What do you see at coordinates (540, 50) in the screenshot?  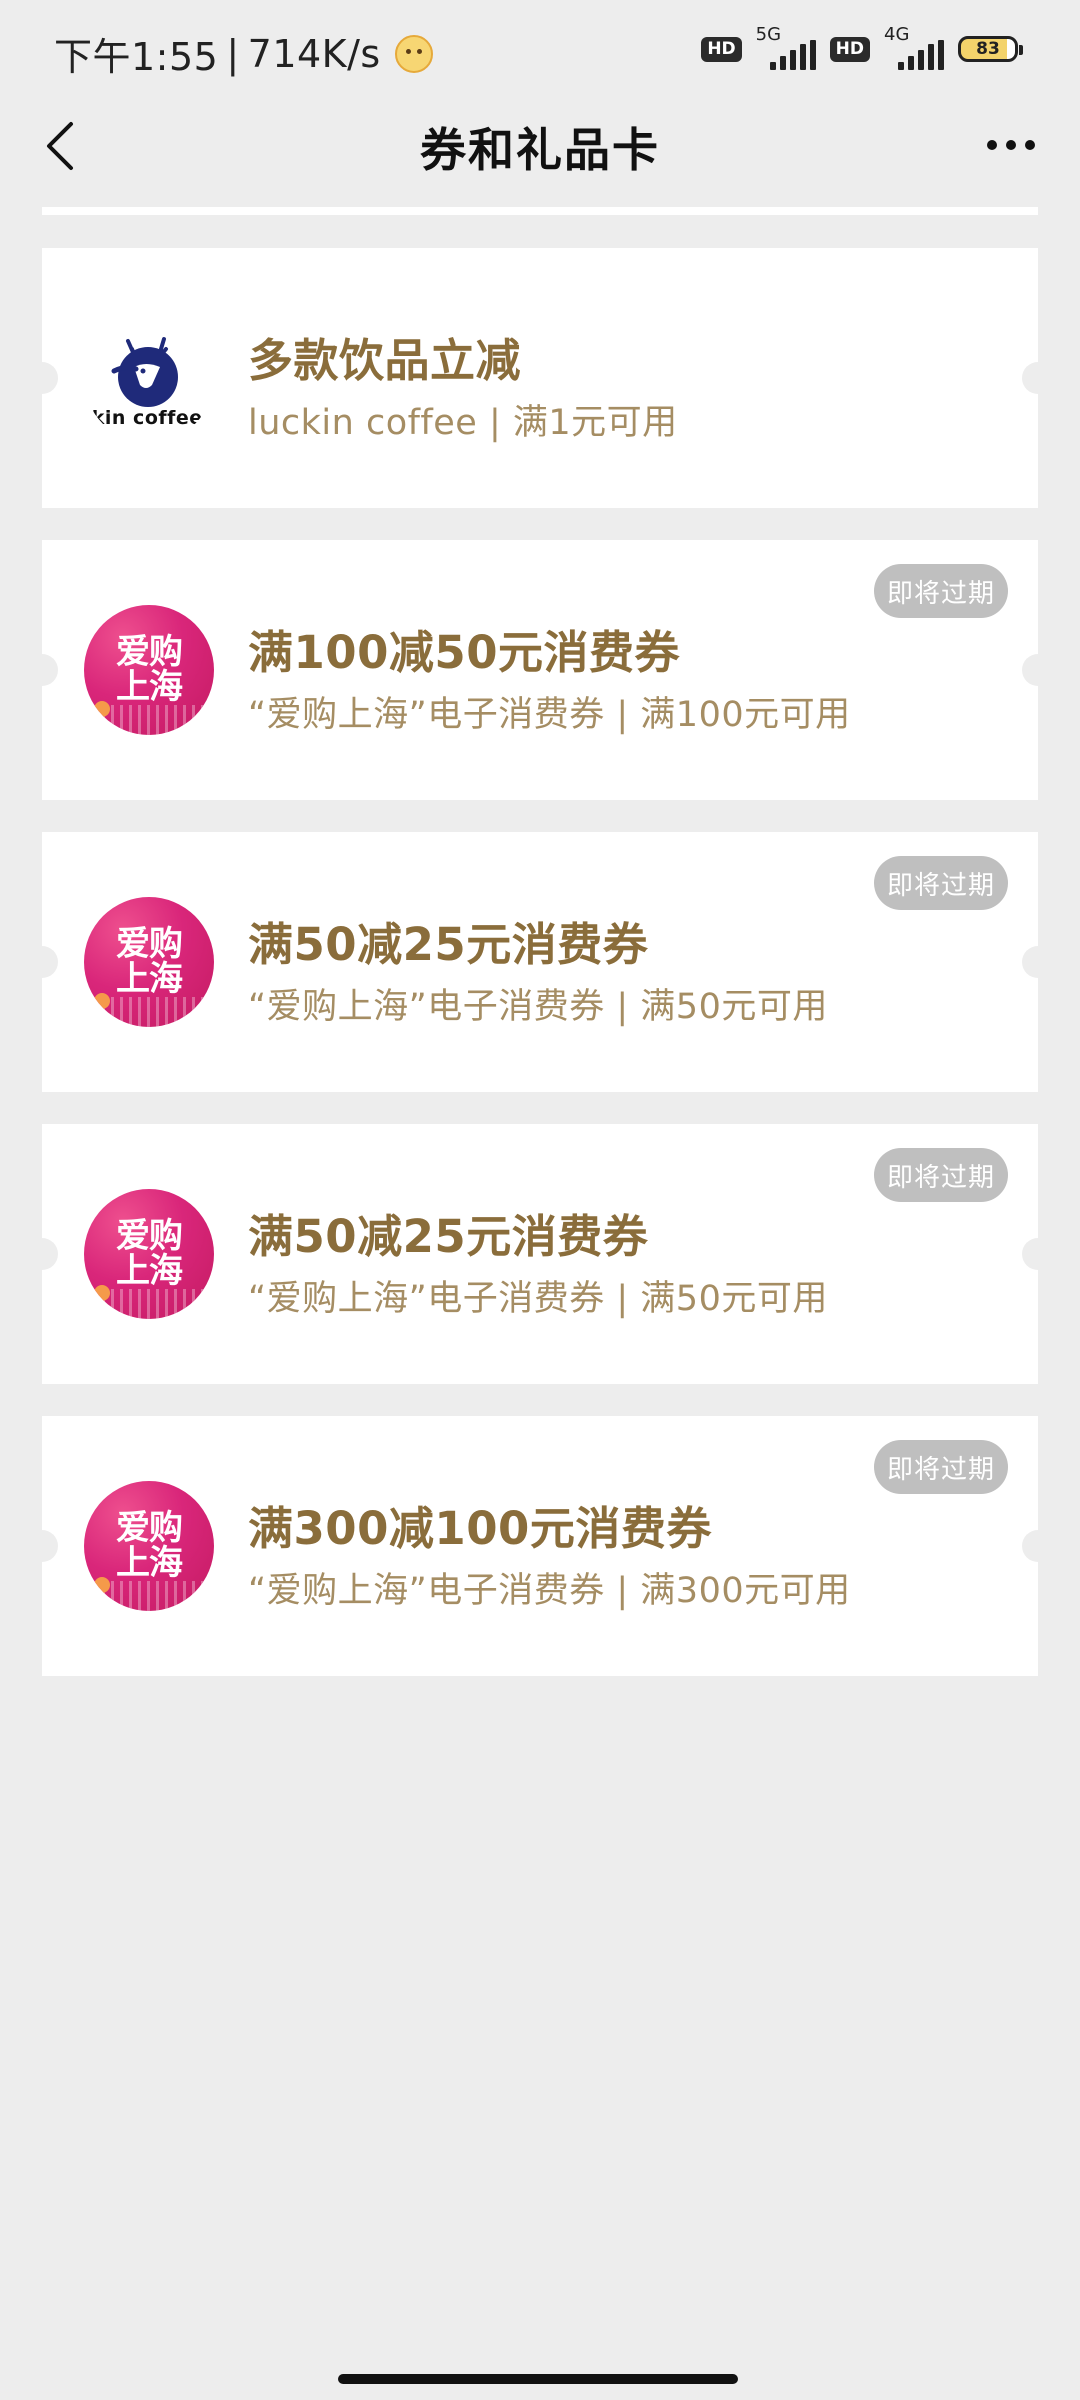 I see `status-bar: 下午1:55 | 714K/s HD 5G HD 4G 83` at bounding box center [540, 50].